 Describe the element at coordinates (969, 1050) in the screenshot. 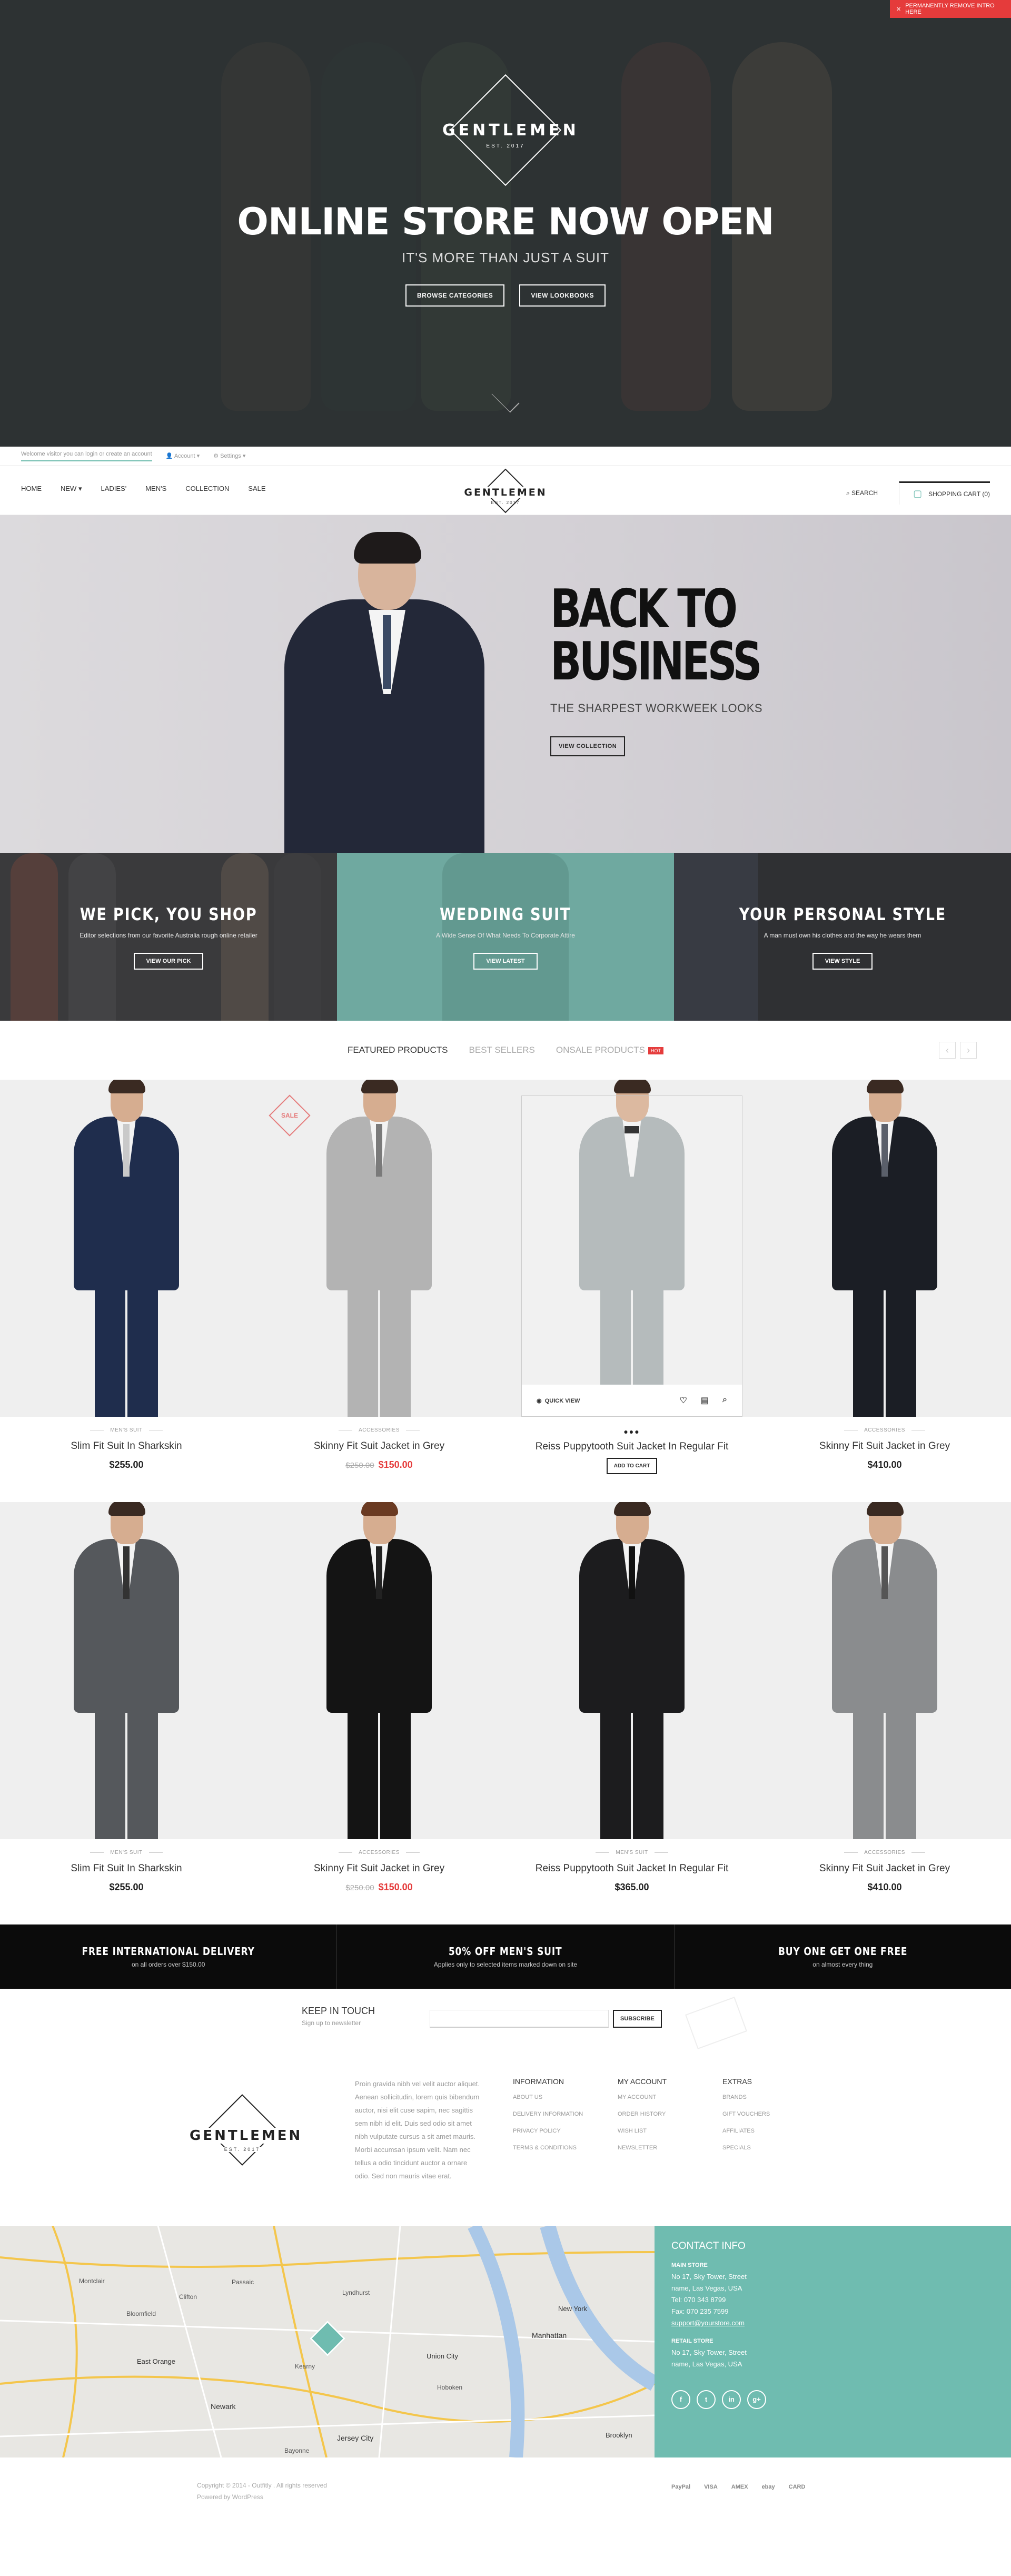

I see `next-arrow-icon: ›` at that location.